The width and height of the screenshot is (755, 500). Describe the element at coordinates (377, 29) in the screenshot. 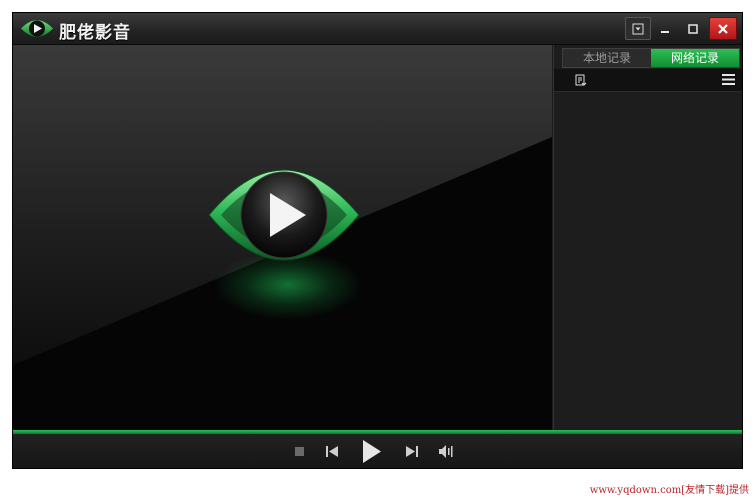

I see `title-bar: 肥佬影音` at that location.